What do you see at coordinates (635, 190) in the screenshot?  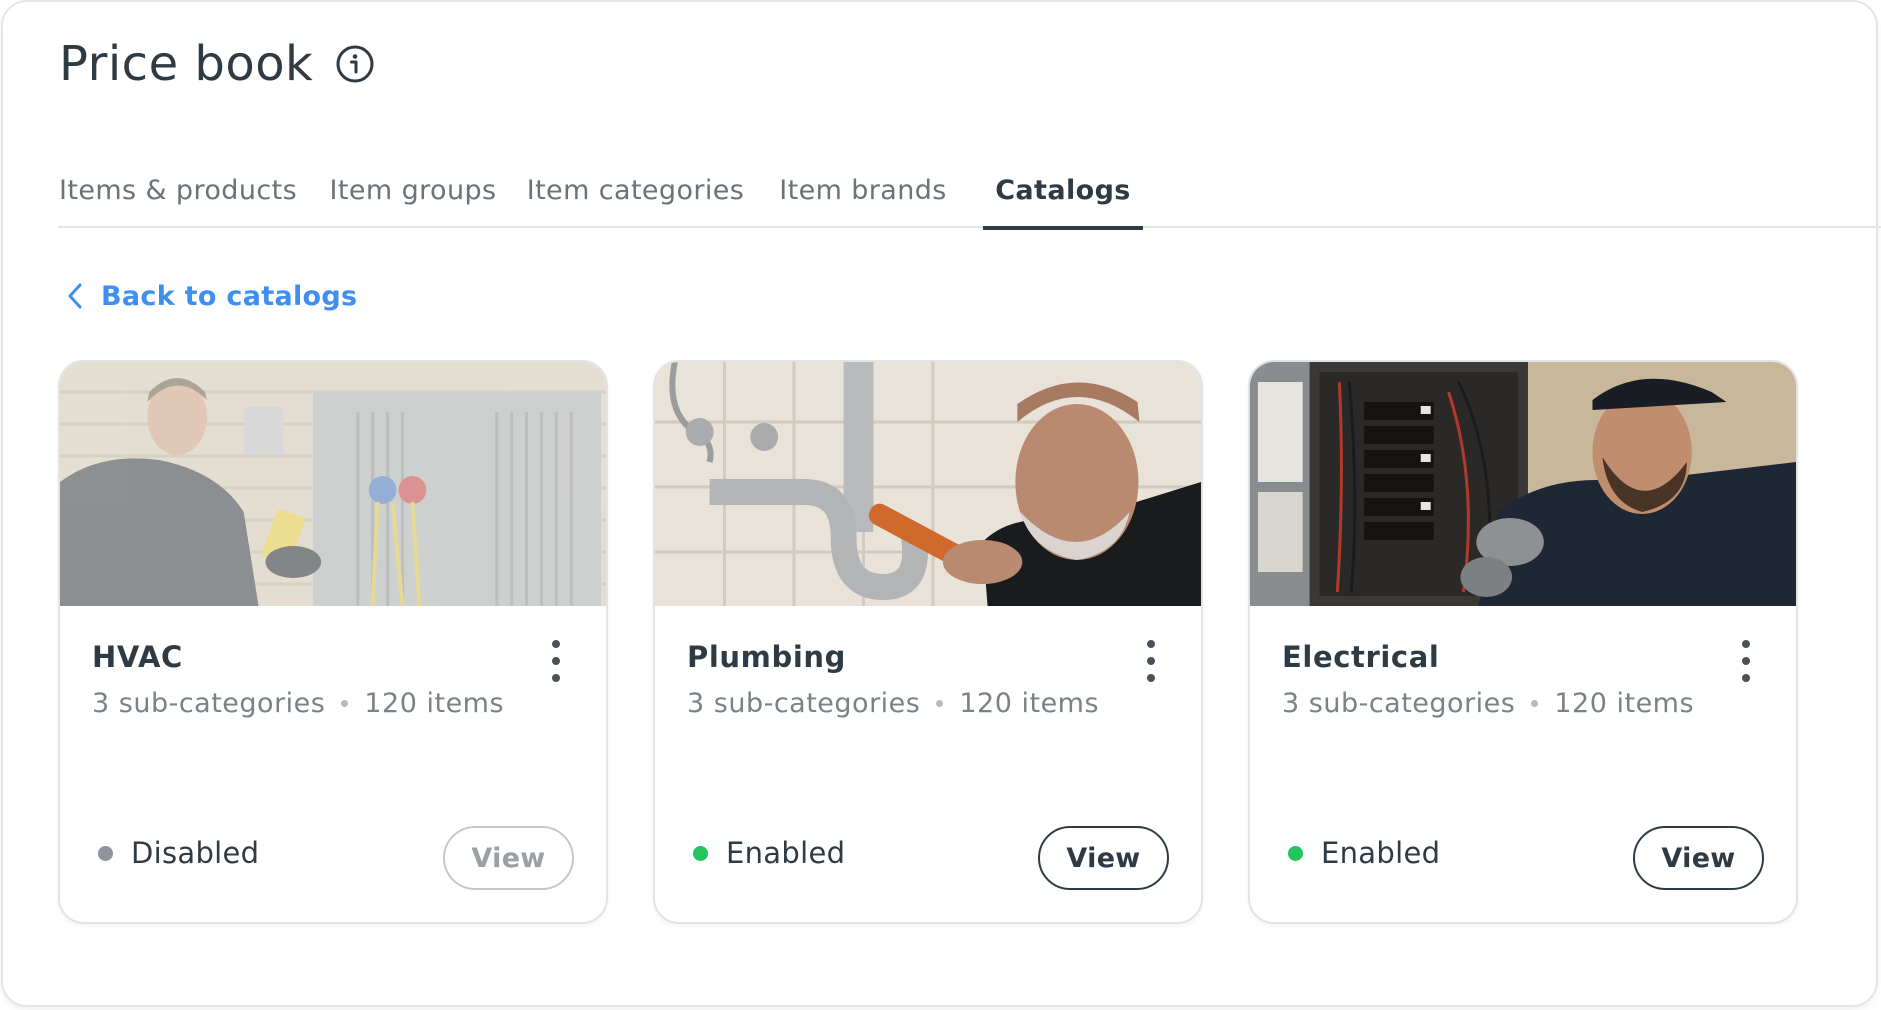 I see `tab-item-categories: Item categories` at bounding box center [635, 190].